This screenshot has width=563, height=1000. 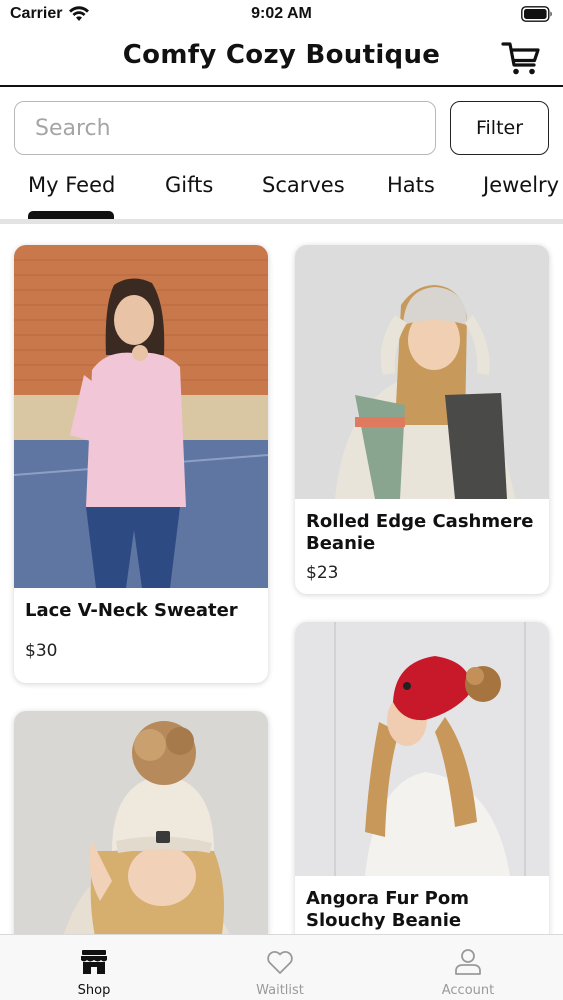 I want to click on bottom-tab-bar: Shop Waitlist Account, so click(x=281, y=967).